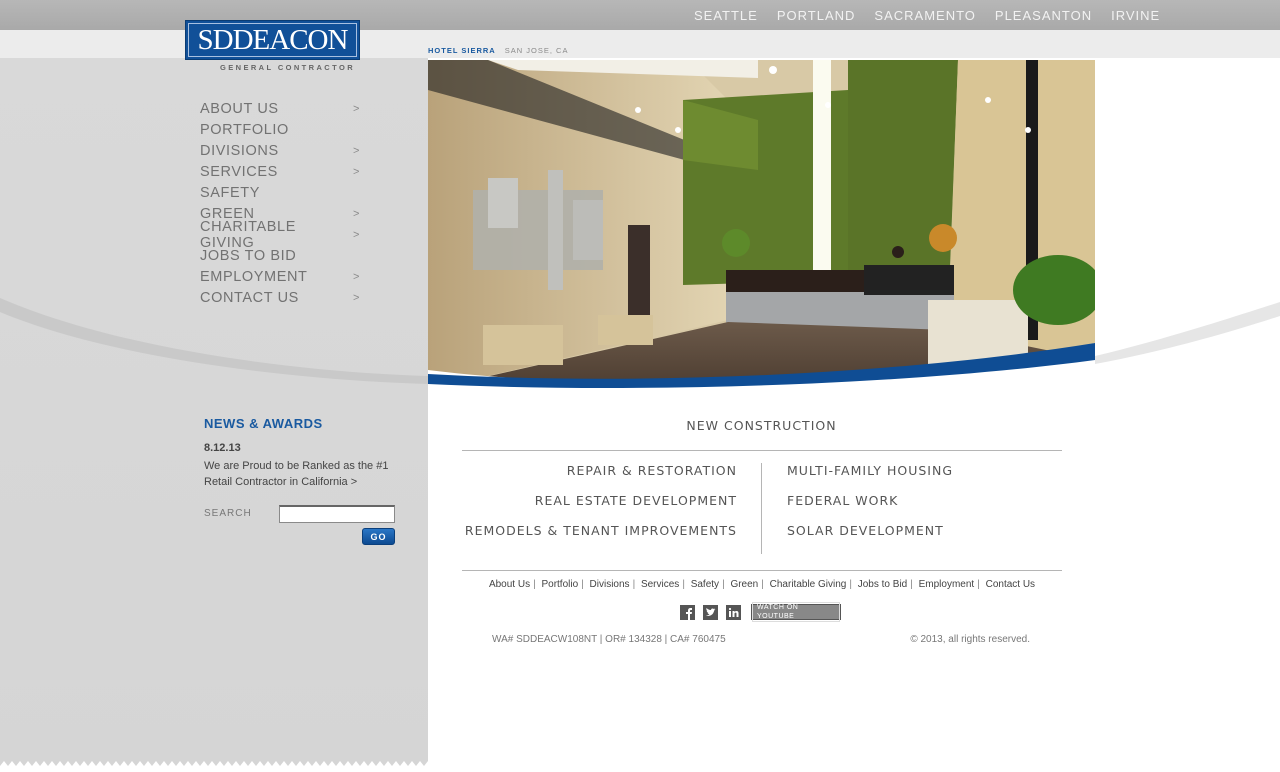  I want to click on city-link-seattle: SEATTLE, so click(726, 15).